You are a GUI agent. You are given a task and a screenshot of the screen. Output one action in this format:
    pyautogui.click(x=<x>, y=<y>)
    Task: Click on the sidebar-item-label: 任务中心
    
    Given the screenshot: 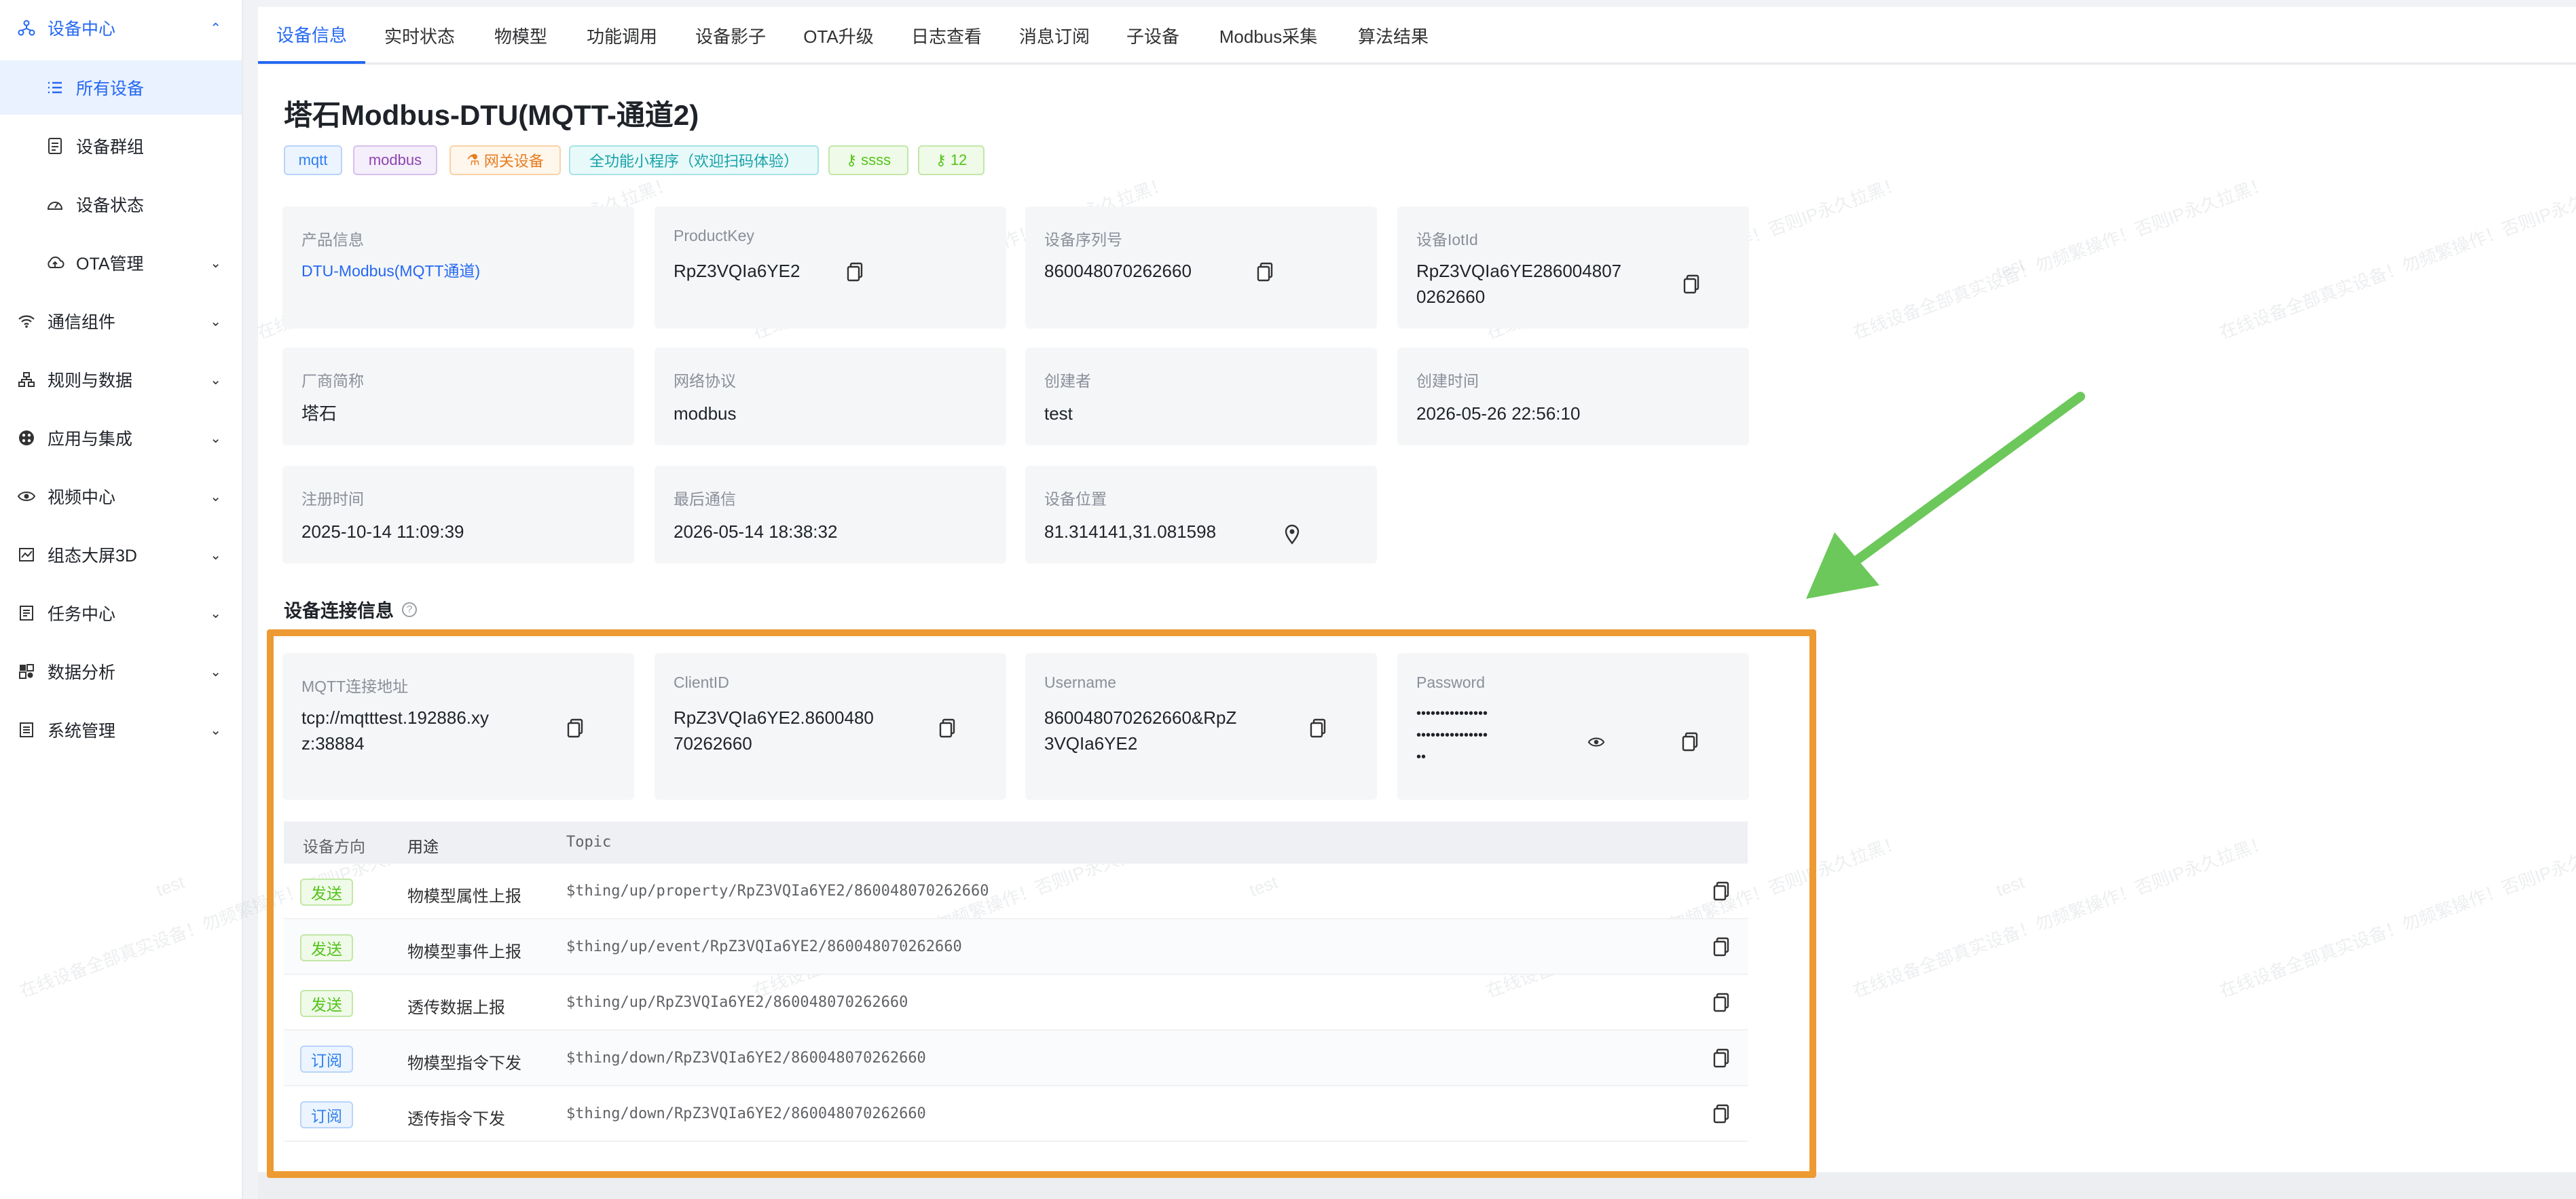 What is the action you would take?
    pyautogui.click(x=82, y=614)
    